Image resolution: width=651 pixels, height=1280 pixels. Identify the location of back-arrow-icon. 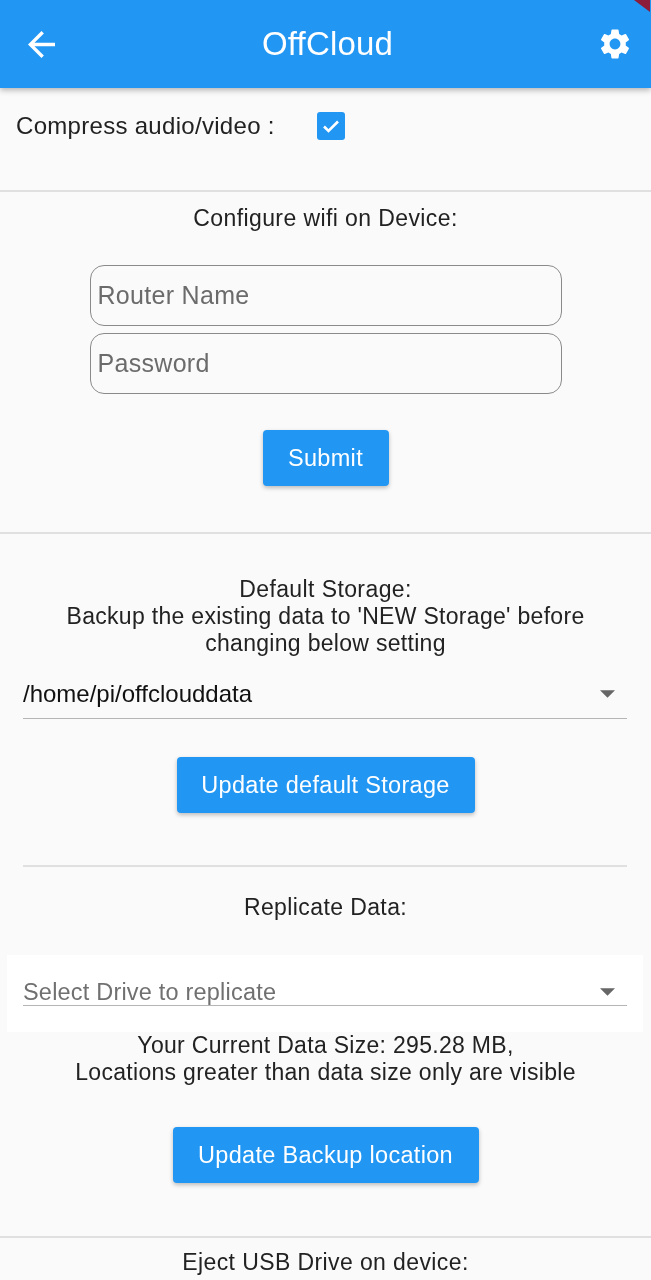
(41, 44).